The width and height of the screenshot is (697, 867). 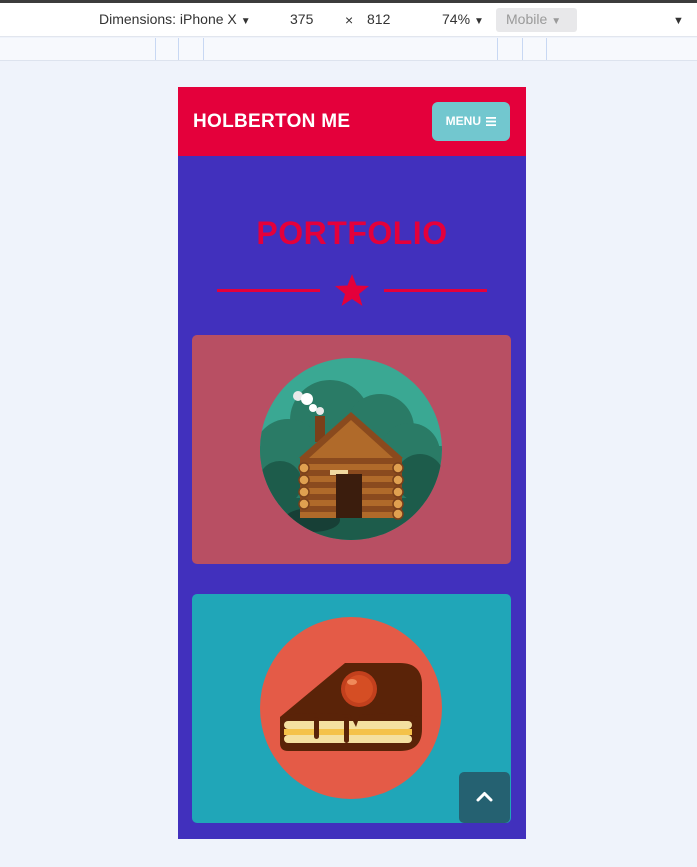 I want to click on zoom-select: 74% ▼, so click(x=463, y=19).